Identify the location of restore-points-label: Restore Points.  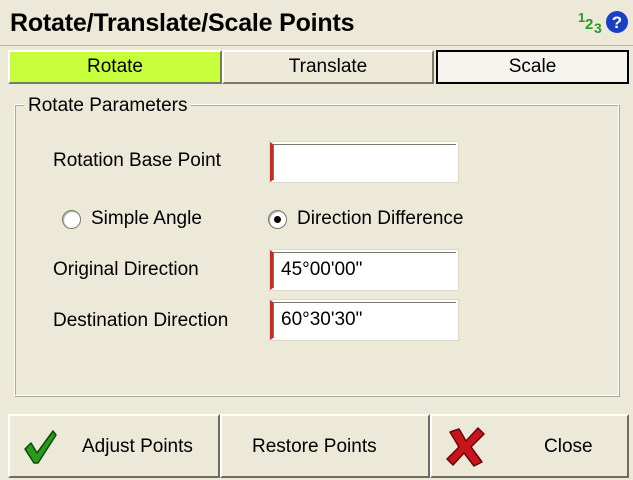
(314, 446).